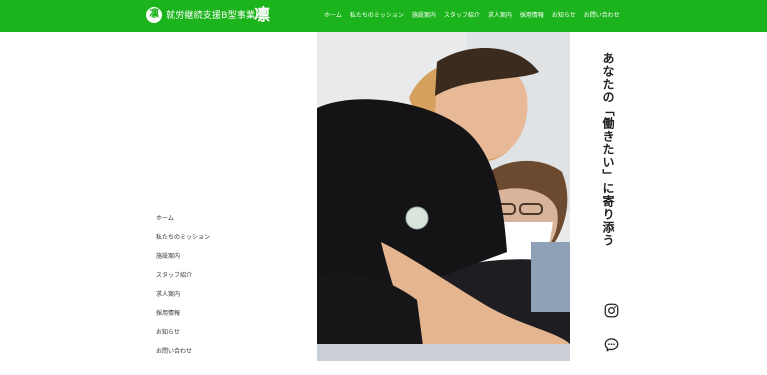 This screenshot has width=767, height=375. What do you see at coordinates (611, 310) in the screenshot?
I see `instagram-icon` at bounding box center [611, 310].